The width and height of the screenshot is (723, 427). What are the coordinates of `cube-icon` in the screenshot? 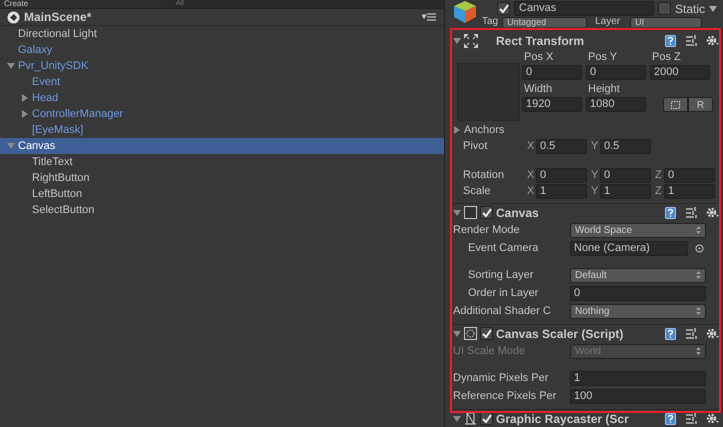 It's located at (465, 12).